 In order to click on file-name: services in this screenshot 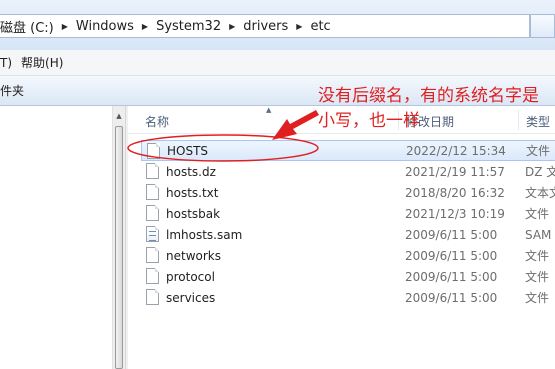, I will do `click(191, 297)`.